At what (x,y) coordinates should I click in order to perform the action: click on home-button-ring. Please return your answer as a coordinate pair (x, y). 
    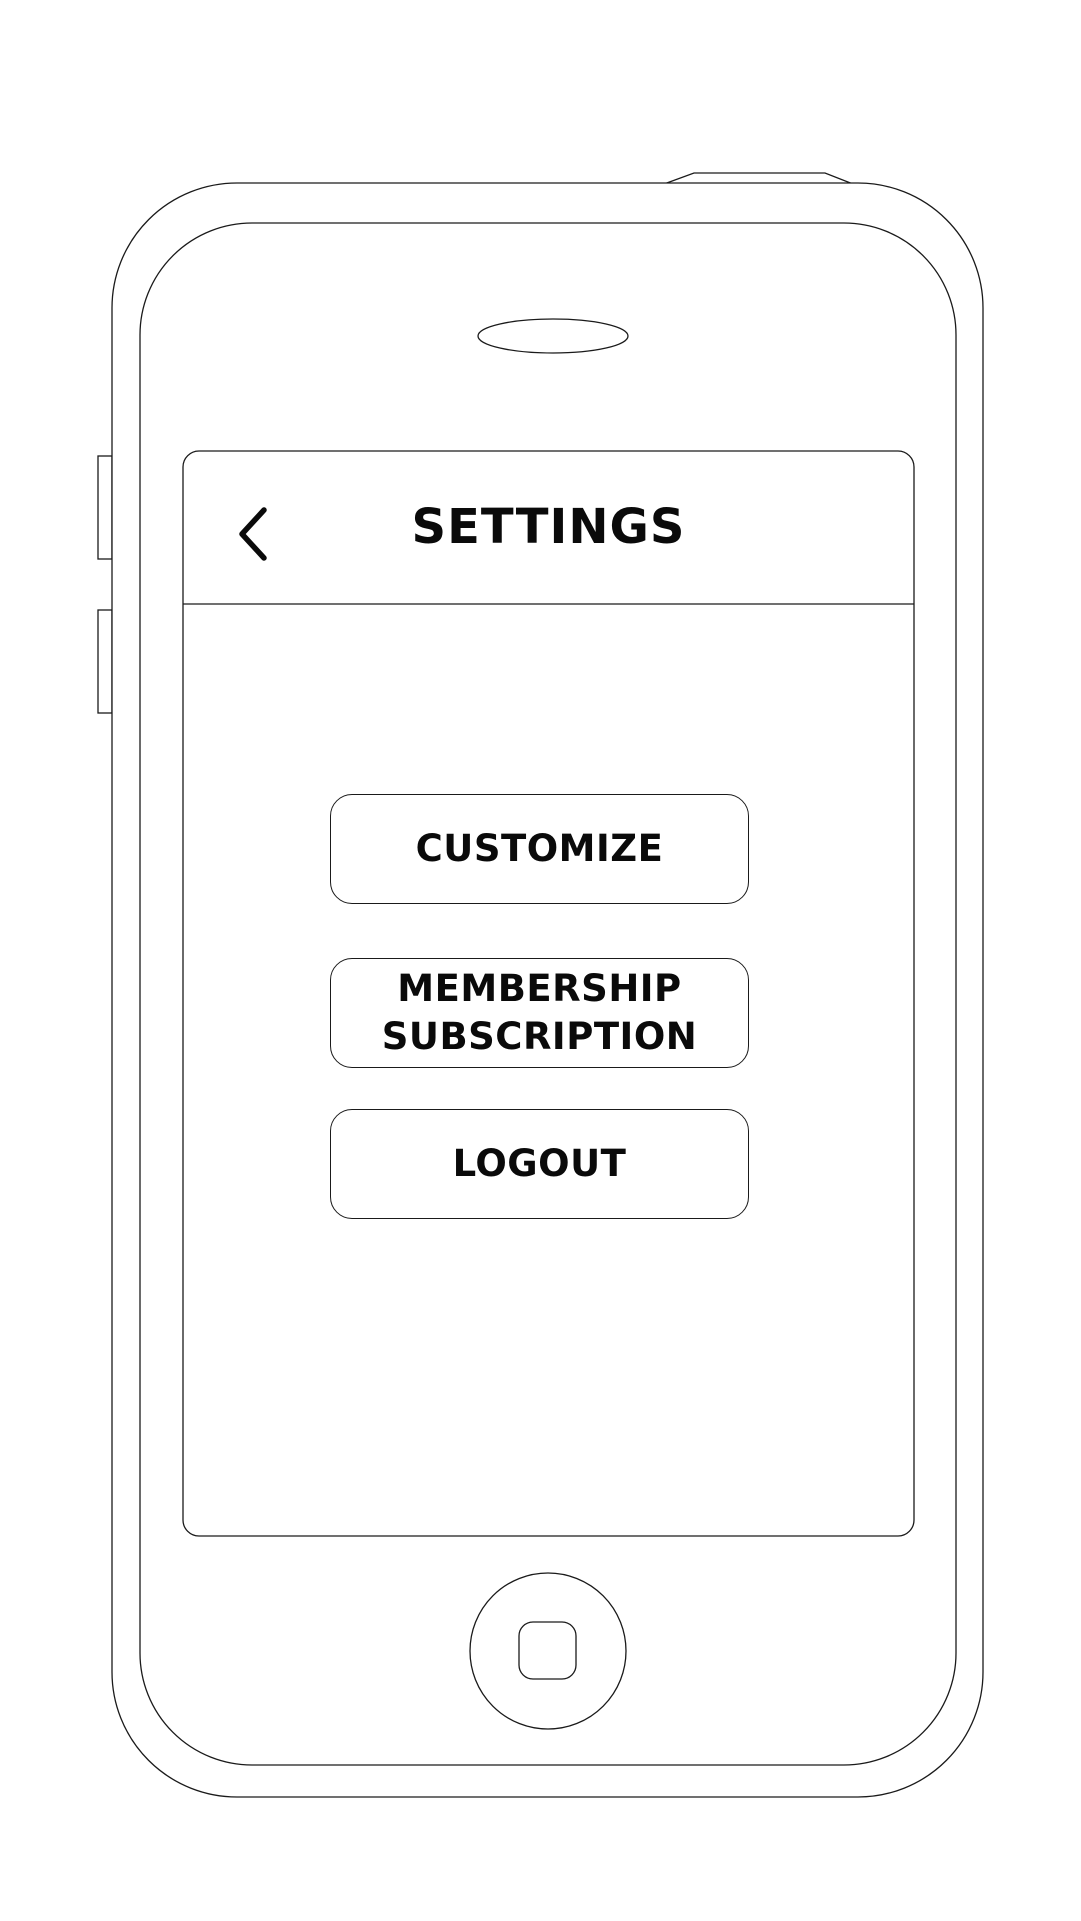
    Looking at the image, I should click on (548, 1651).